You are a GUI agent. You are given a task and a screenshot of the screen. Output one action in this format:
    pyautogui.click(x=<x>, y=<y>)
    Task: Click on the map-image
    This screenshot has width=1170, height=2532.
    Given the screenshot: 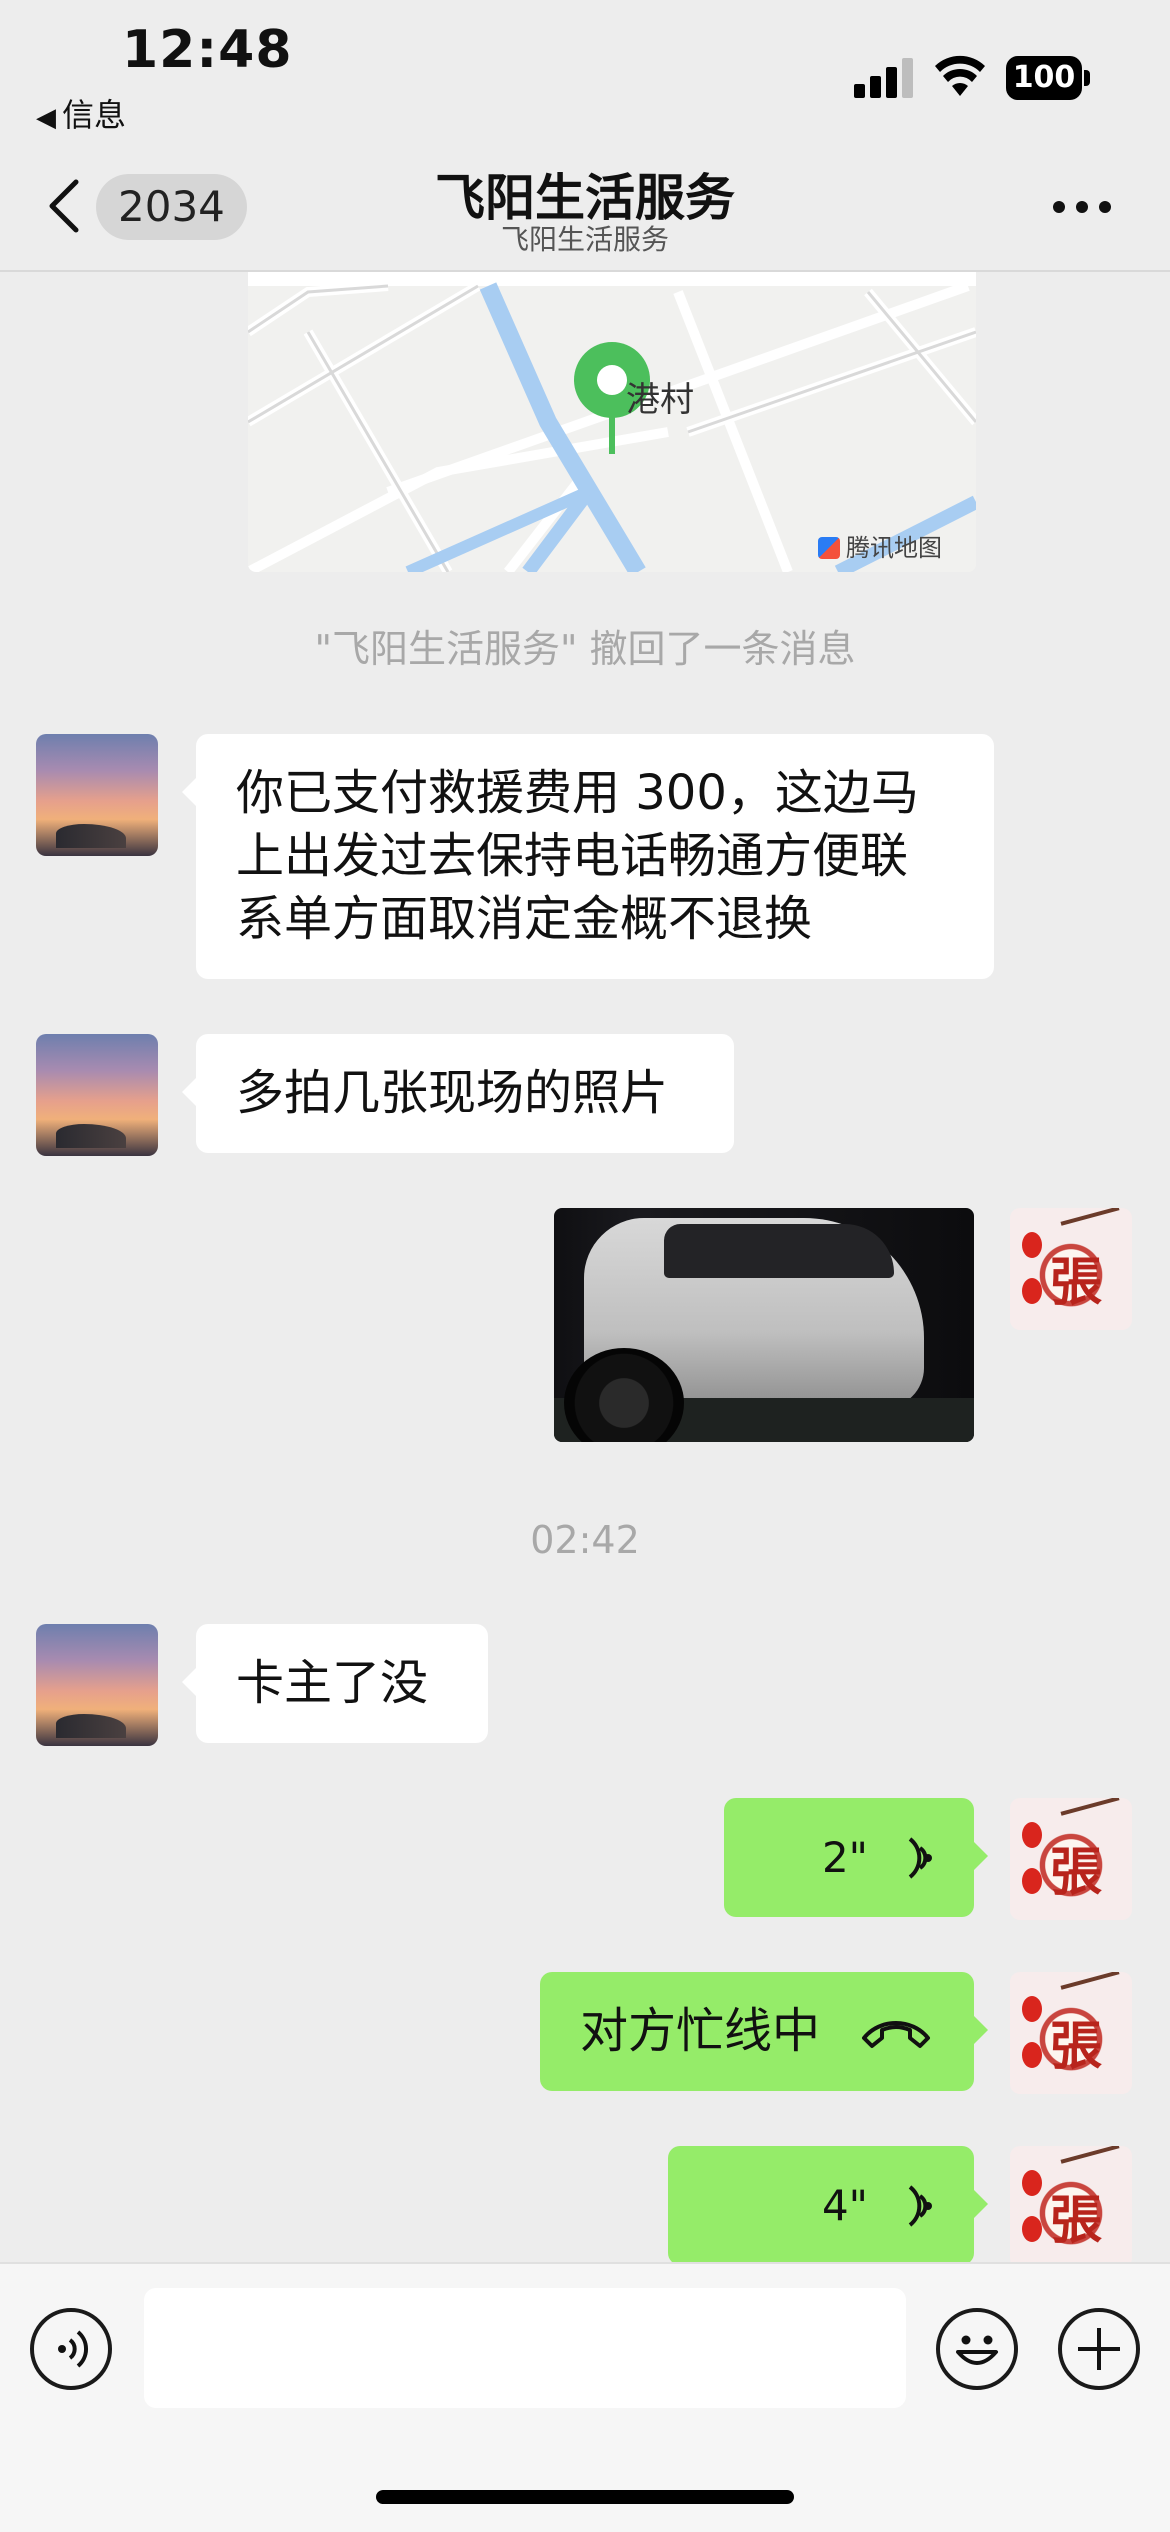 What is the action you would take?
    pyautogui.click(x=612, y=422)
    